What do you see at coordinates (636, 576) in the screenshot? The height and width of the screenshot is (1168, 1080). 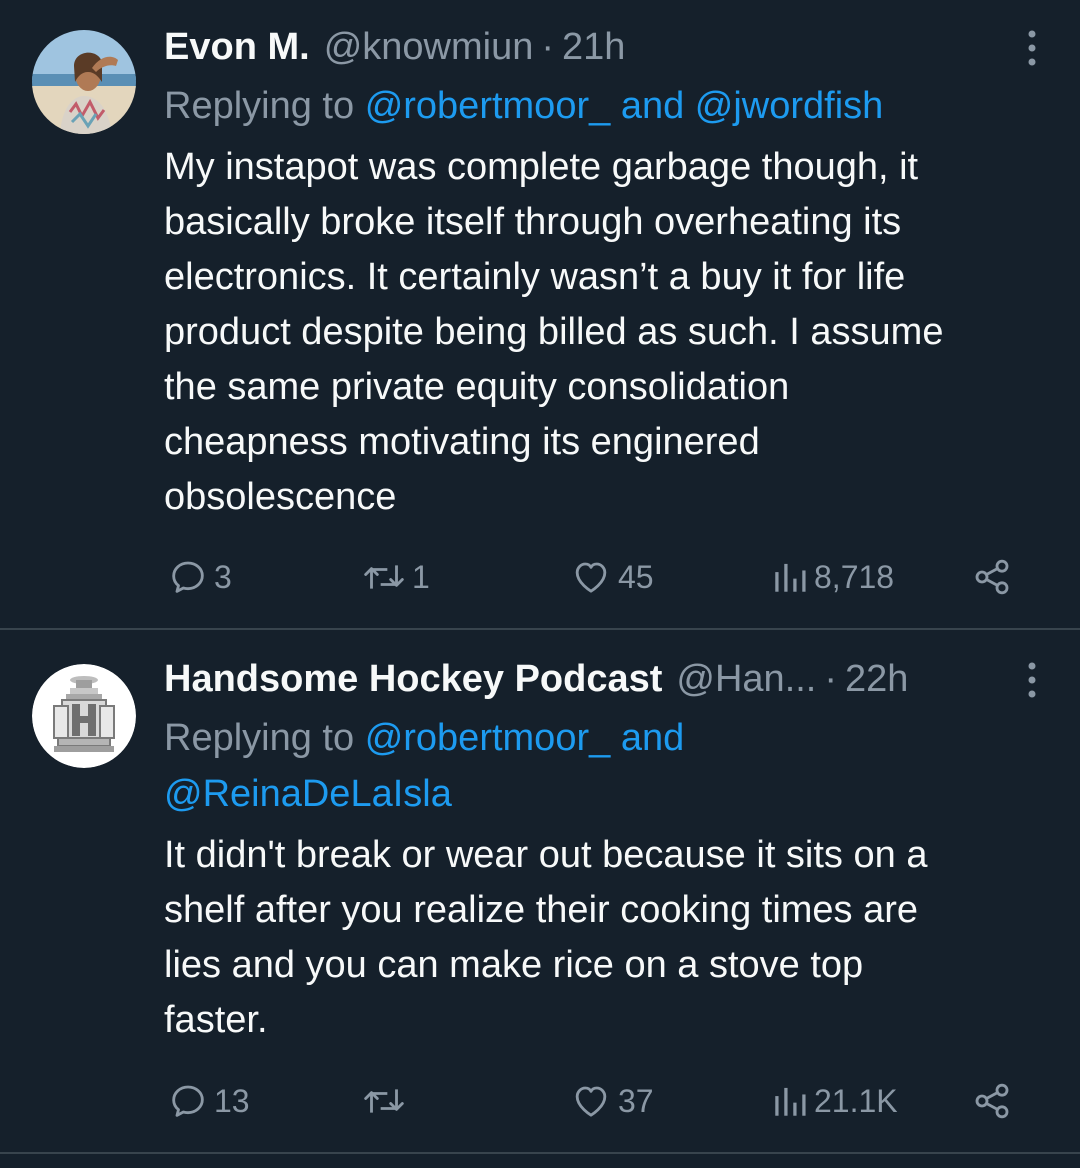 I see `like-count: 45` at bounding box center [636, 576].